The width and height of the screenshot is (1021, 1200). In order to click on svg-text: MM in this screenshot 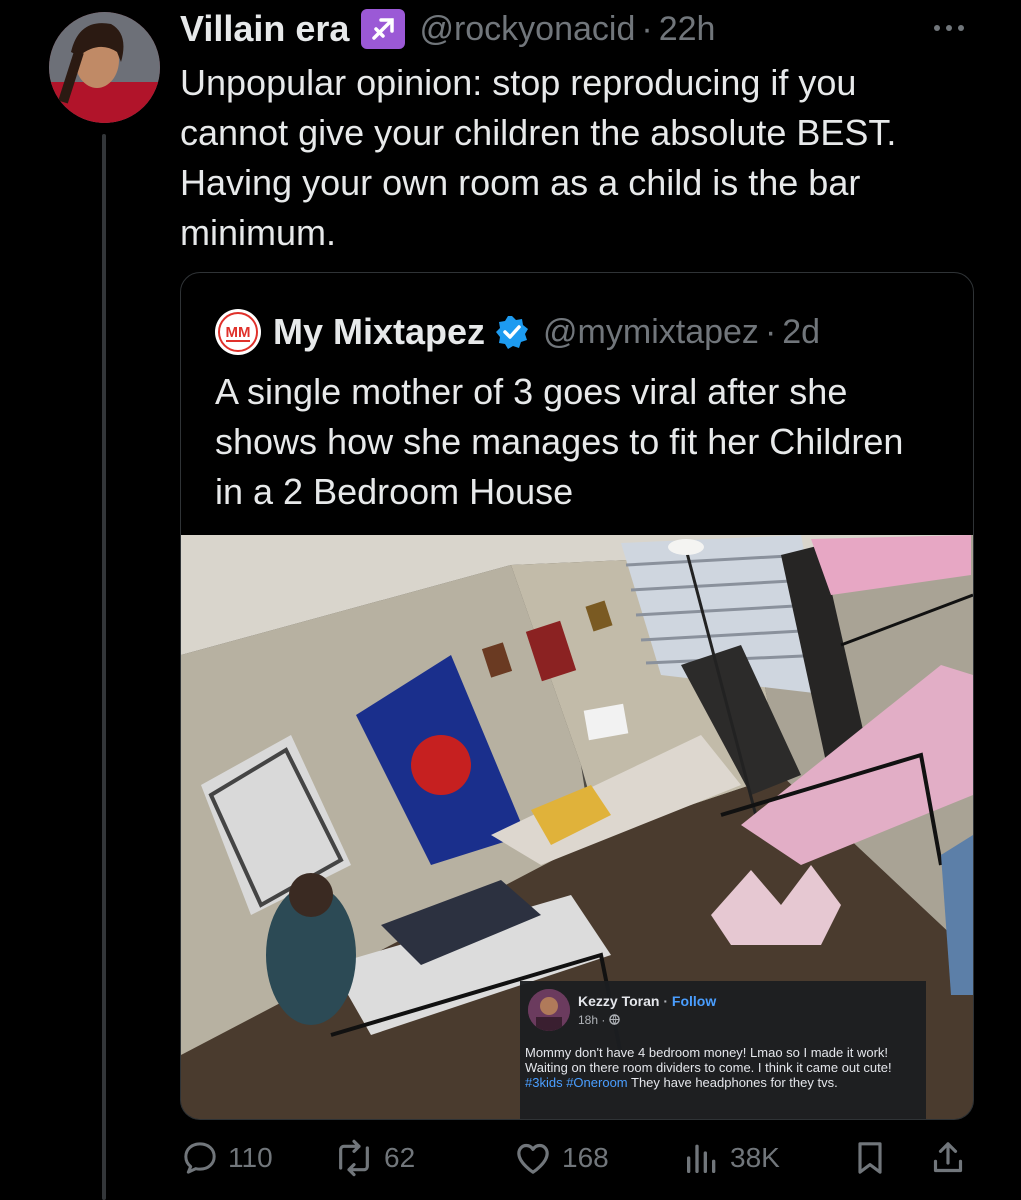, I will do `click(238, 332)`.